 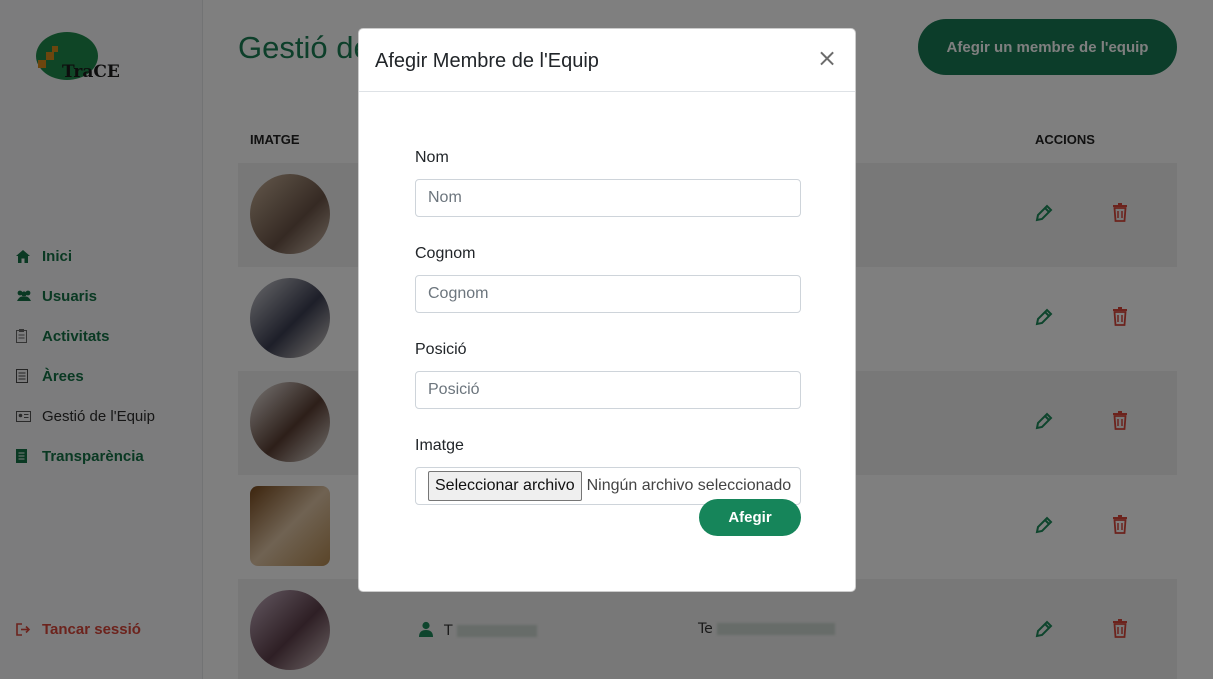 I want to click on nom-label: Nom, so click(x=432, y=157).